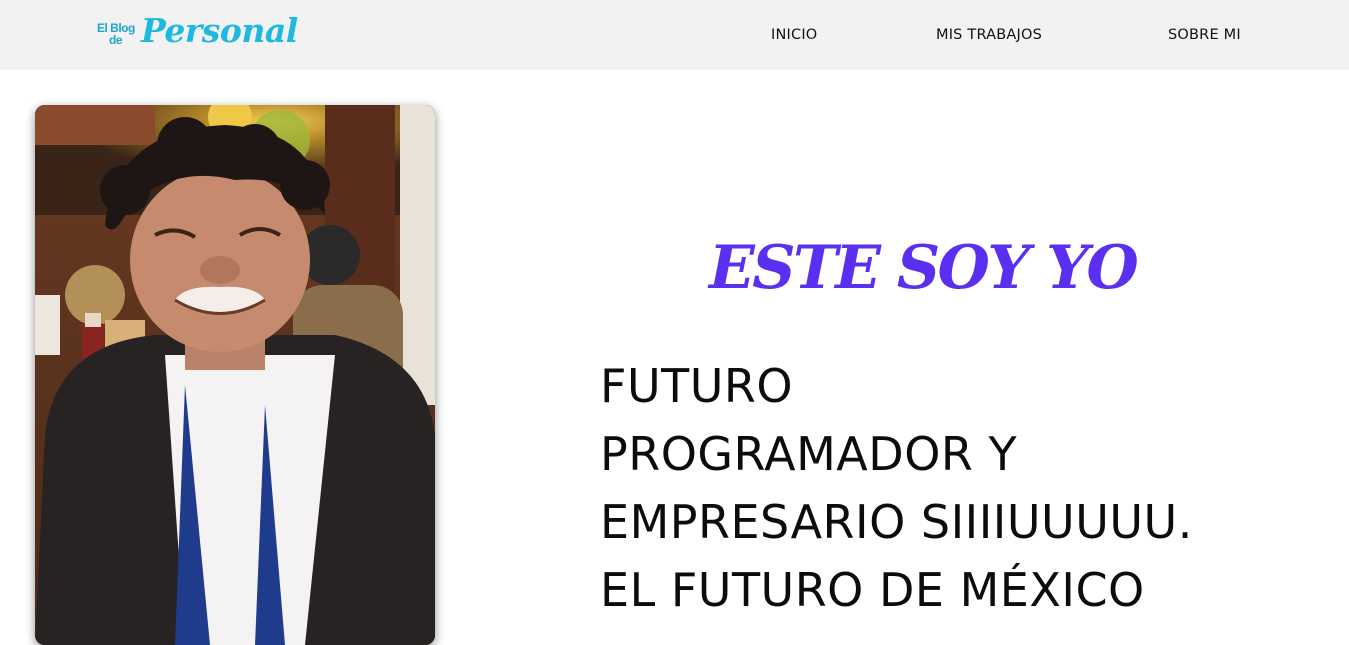  Describe the element at coordinates (1204, 35) in the screenshot. I see `nav-link-sobre-mi: SOBRE MI` at that location.